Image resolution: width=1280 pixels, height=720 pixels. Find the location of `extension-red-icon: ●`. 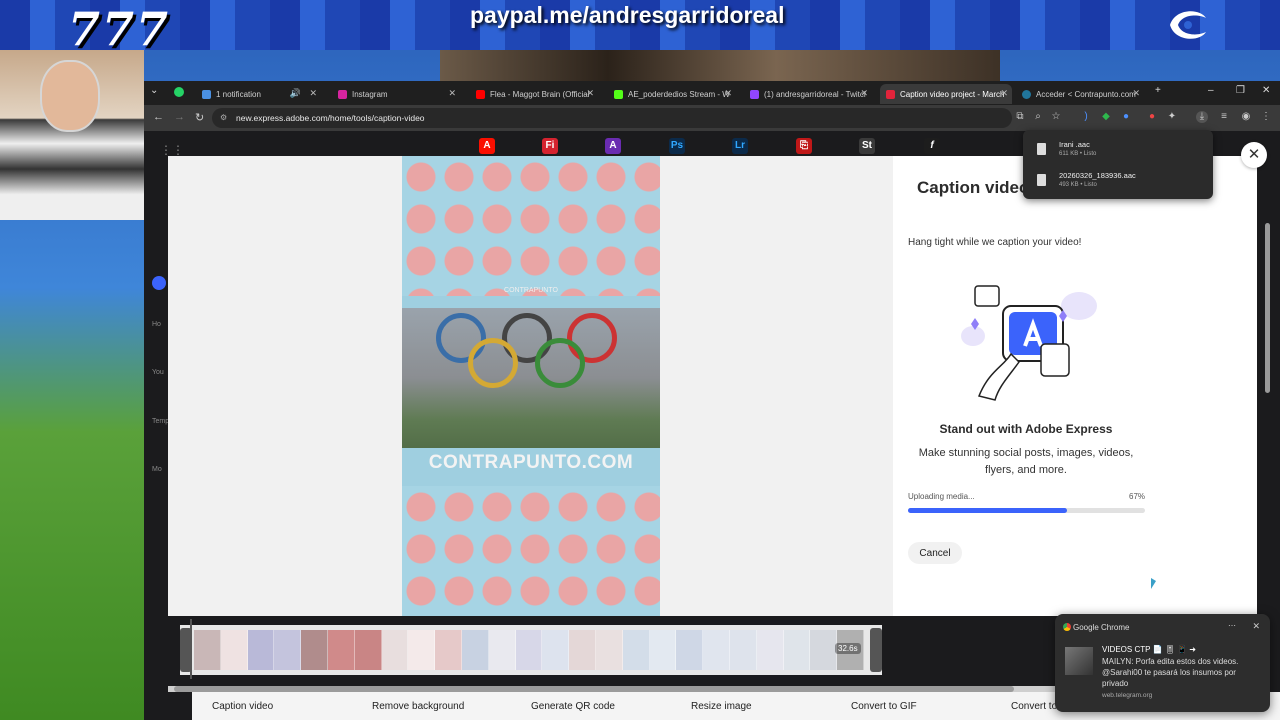

extension-red-icon: ● is located at coordinates (1152, 117).